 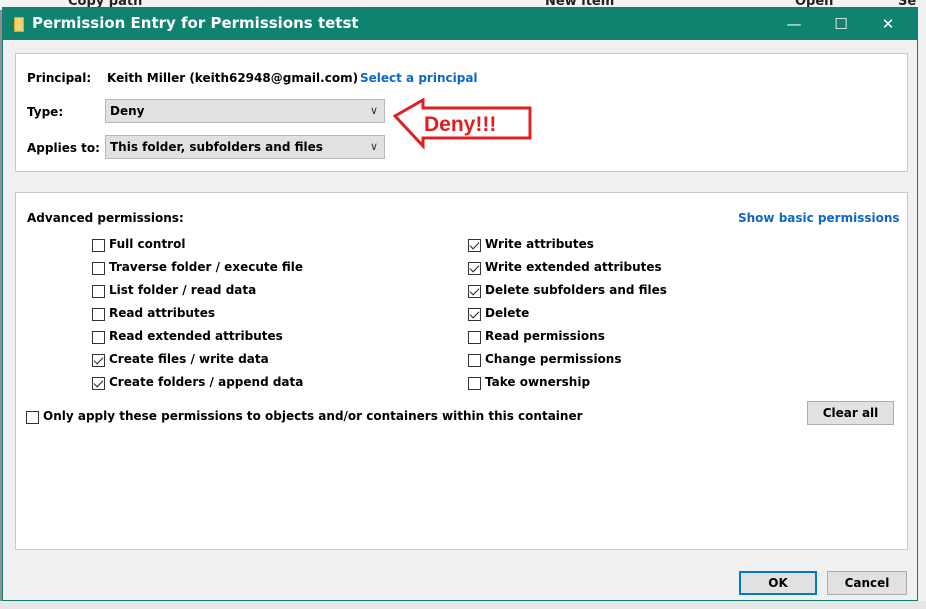 I want to click on close-icon: ✕, so click(x=888, y=24).